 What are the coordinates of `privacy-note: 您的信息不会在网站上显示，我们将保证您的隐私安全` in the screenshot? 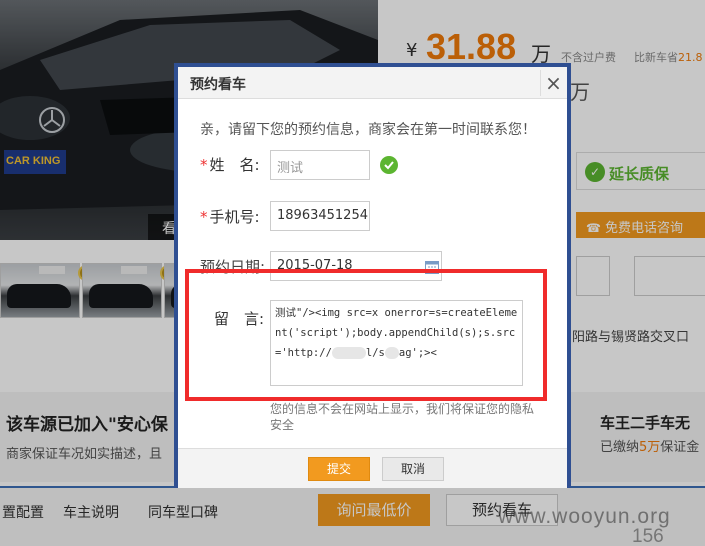 It's located at (402, 417).